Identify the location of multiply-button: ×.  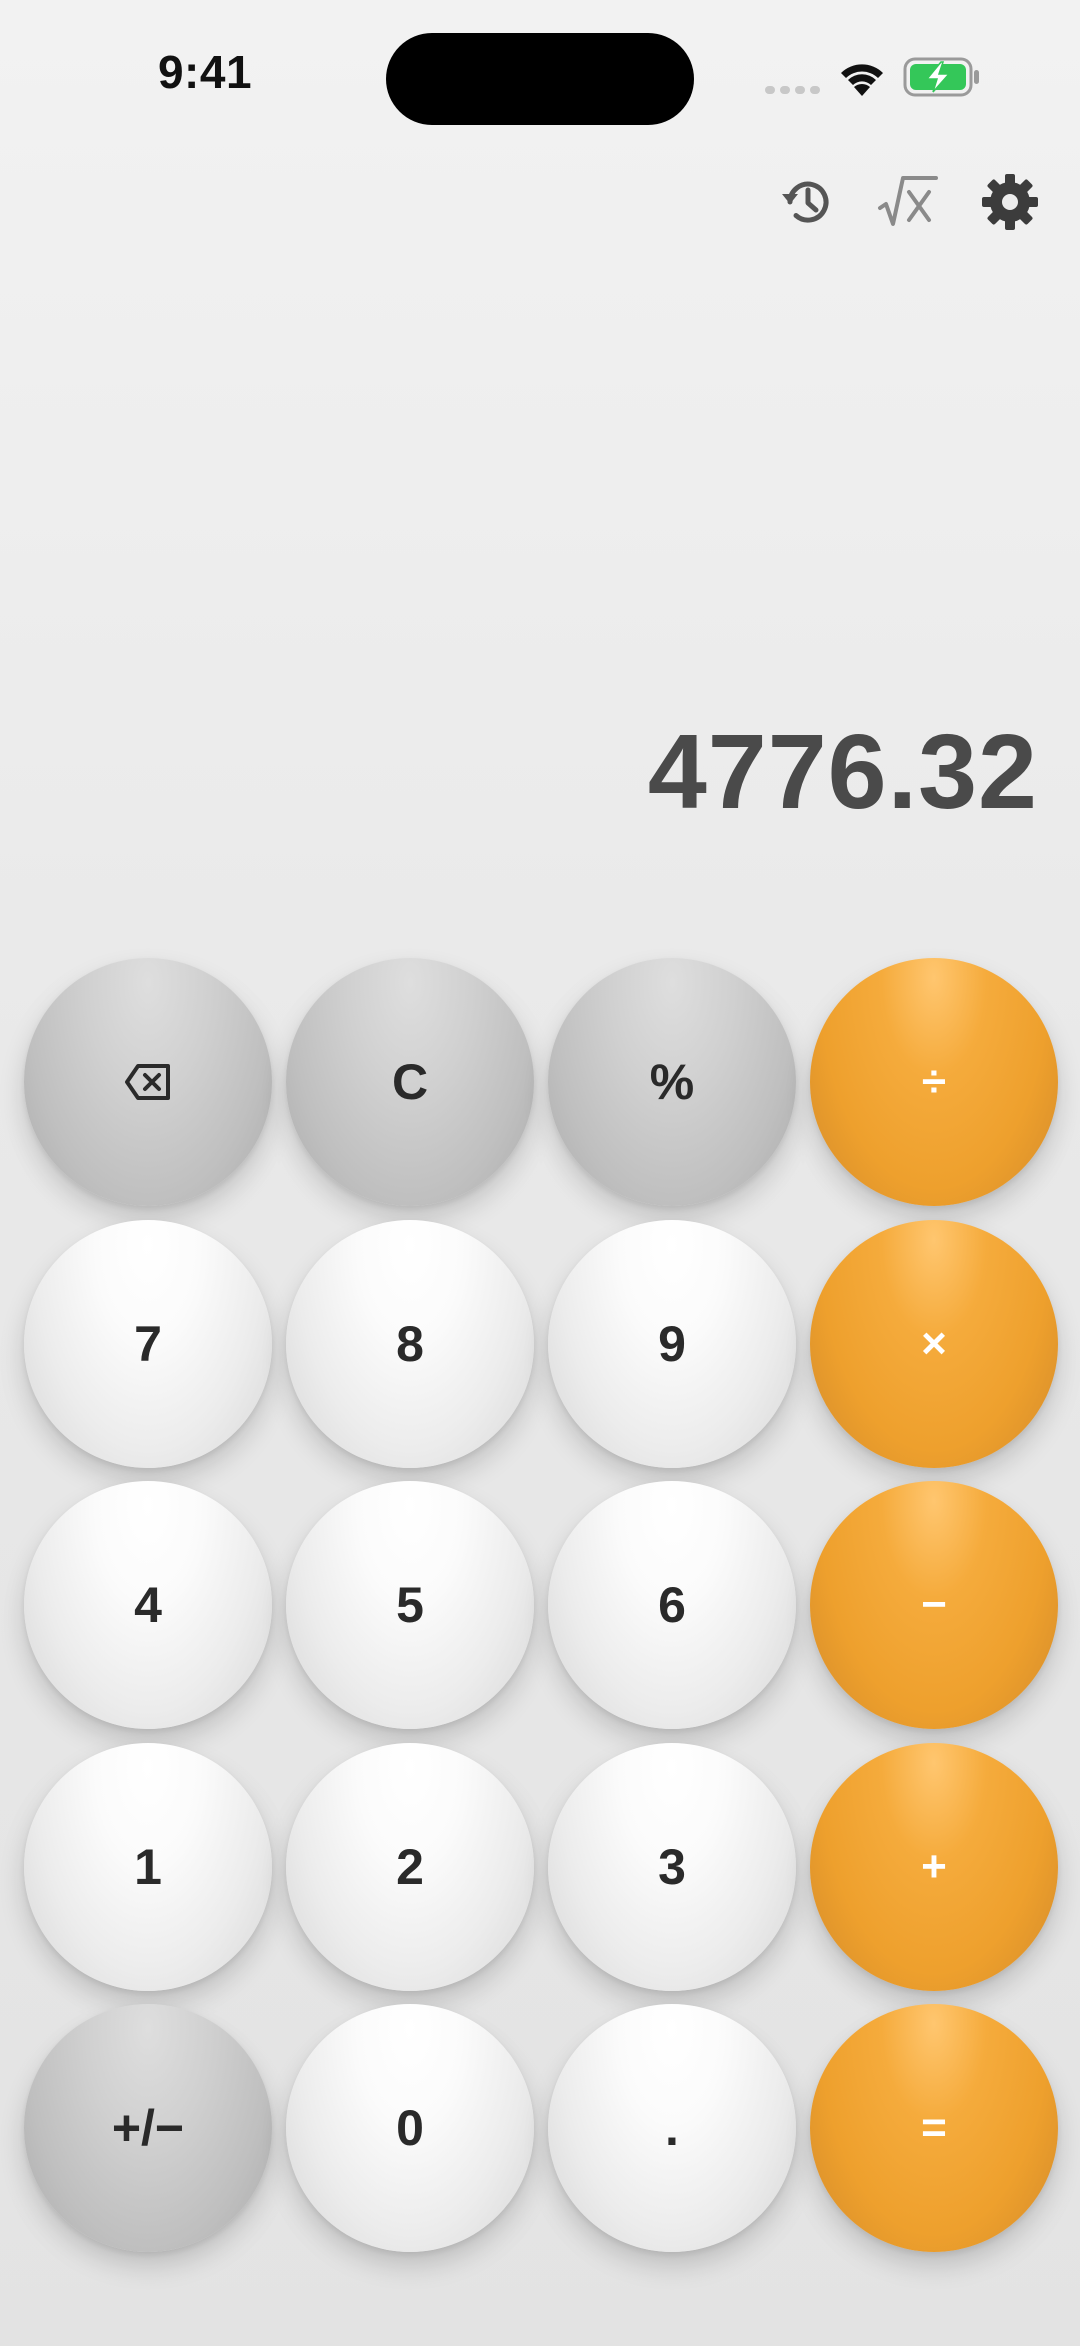
(934, 1344).